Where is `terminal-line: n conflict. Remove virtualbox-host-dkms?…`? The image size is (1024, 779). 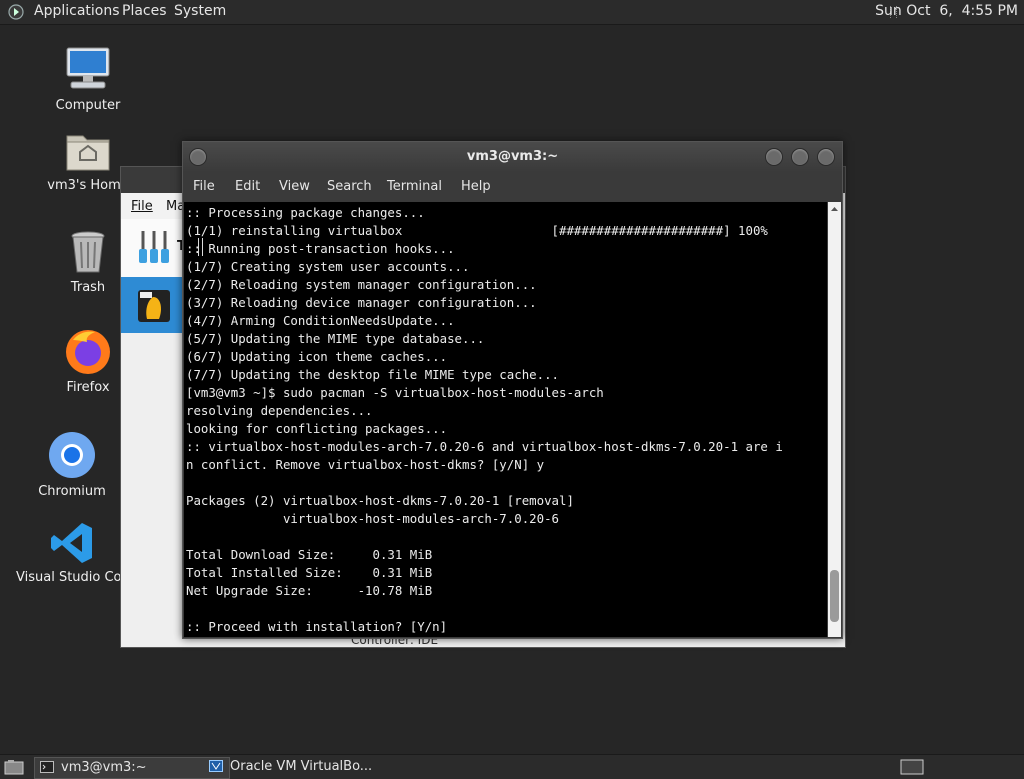 terminal-line: n conflict. Remove virtualbox-host-dkms?… is located at coordinates (365, 464).